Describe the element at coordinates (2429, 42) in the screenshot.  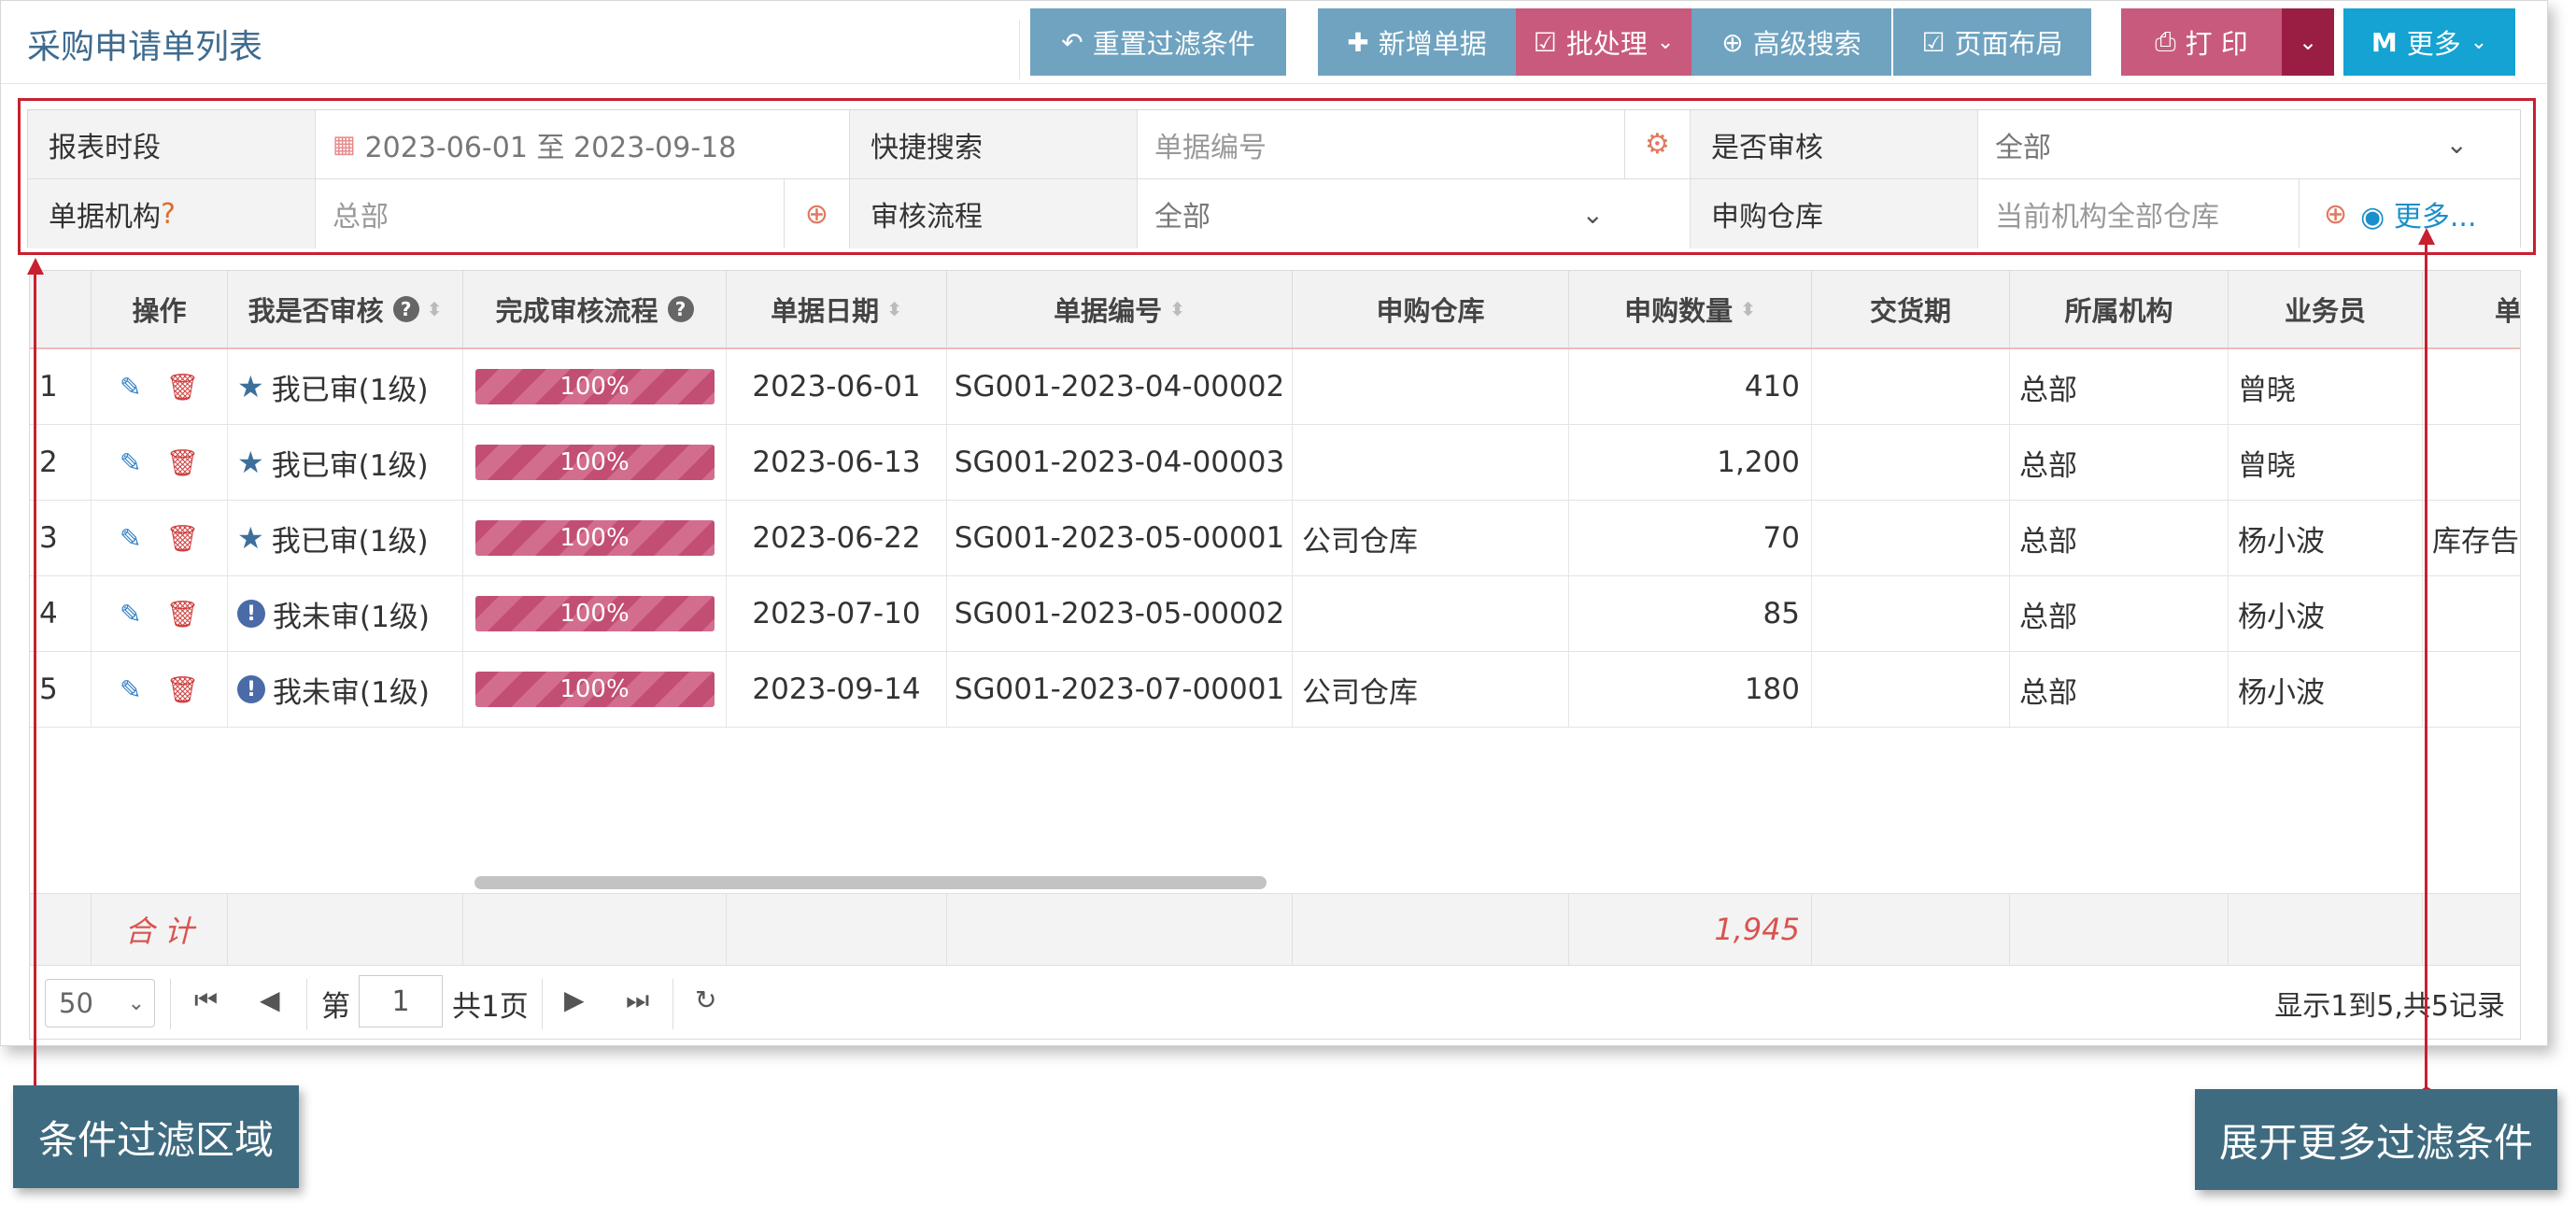
I see `more-menu-button: M 更多 ⌄` at that location.